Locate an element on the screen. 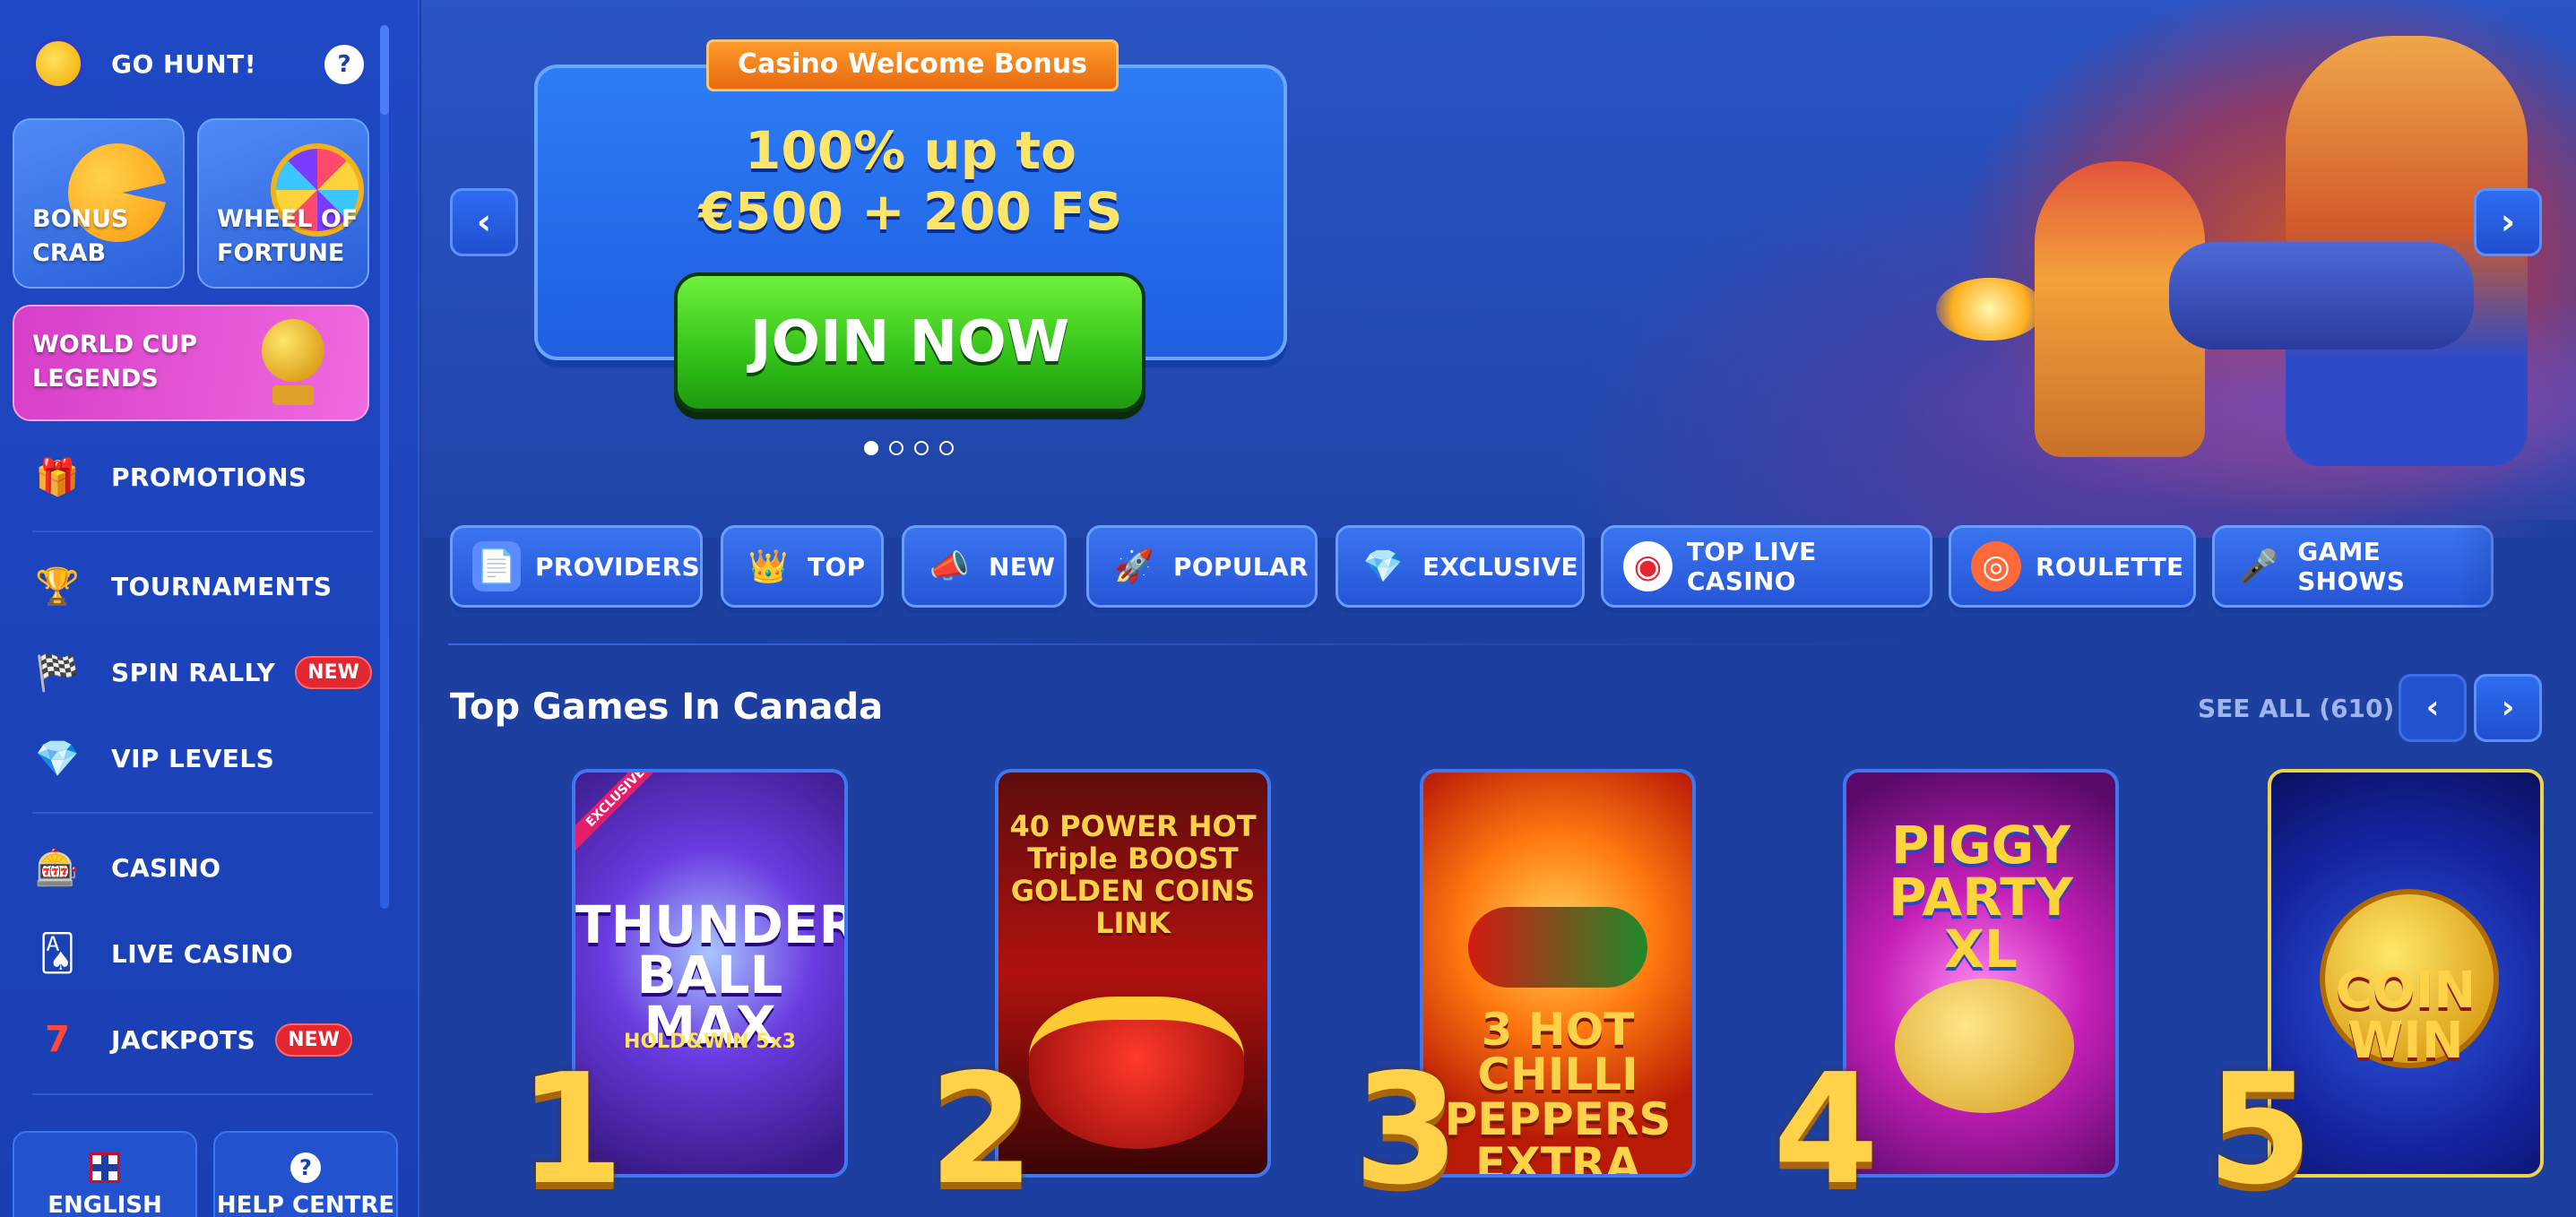 The width and height of the screenshot is (2576, 1217). playing-cards-icon: 🂡 is located at coordinates (57, 954).